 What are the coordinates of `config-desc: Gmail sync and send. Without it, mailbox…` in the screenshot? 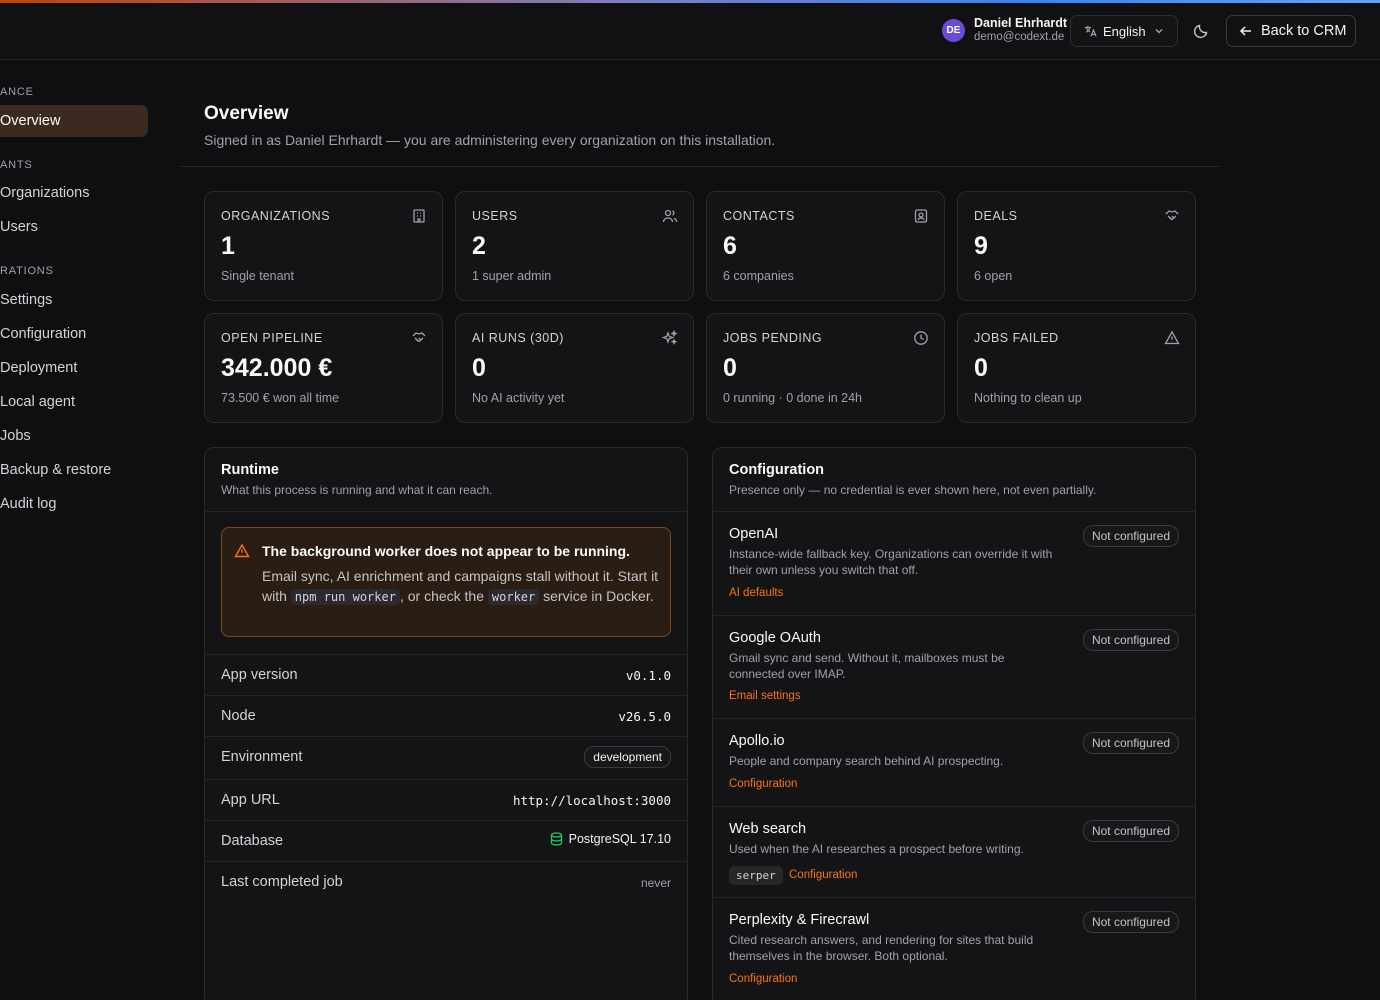 It's located at (867, 666).